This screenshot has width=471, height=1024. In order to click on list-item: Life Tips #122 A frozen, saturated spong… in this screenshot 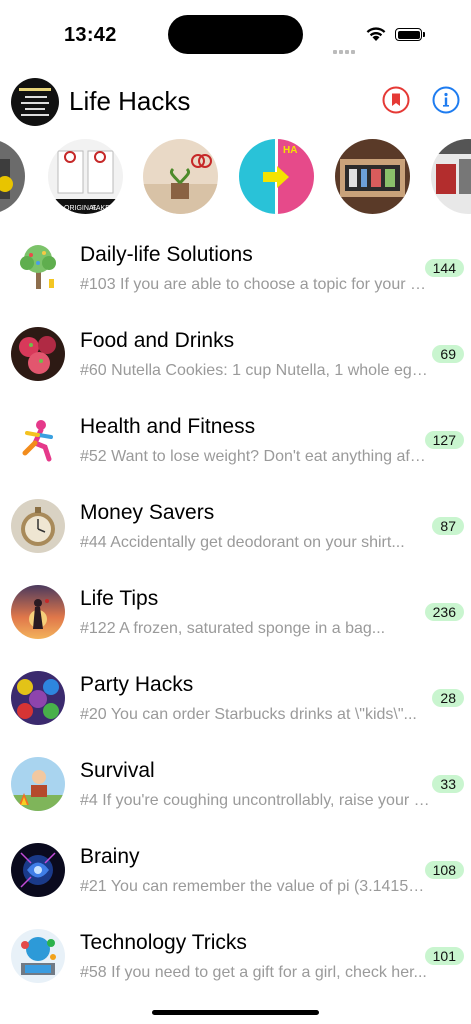, I will do `click(235, 617)`.